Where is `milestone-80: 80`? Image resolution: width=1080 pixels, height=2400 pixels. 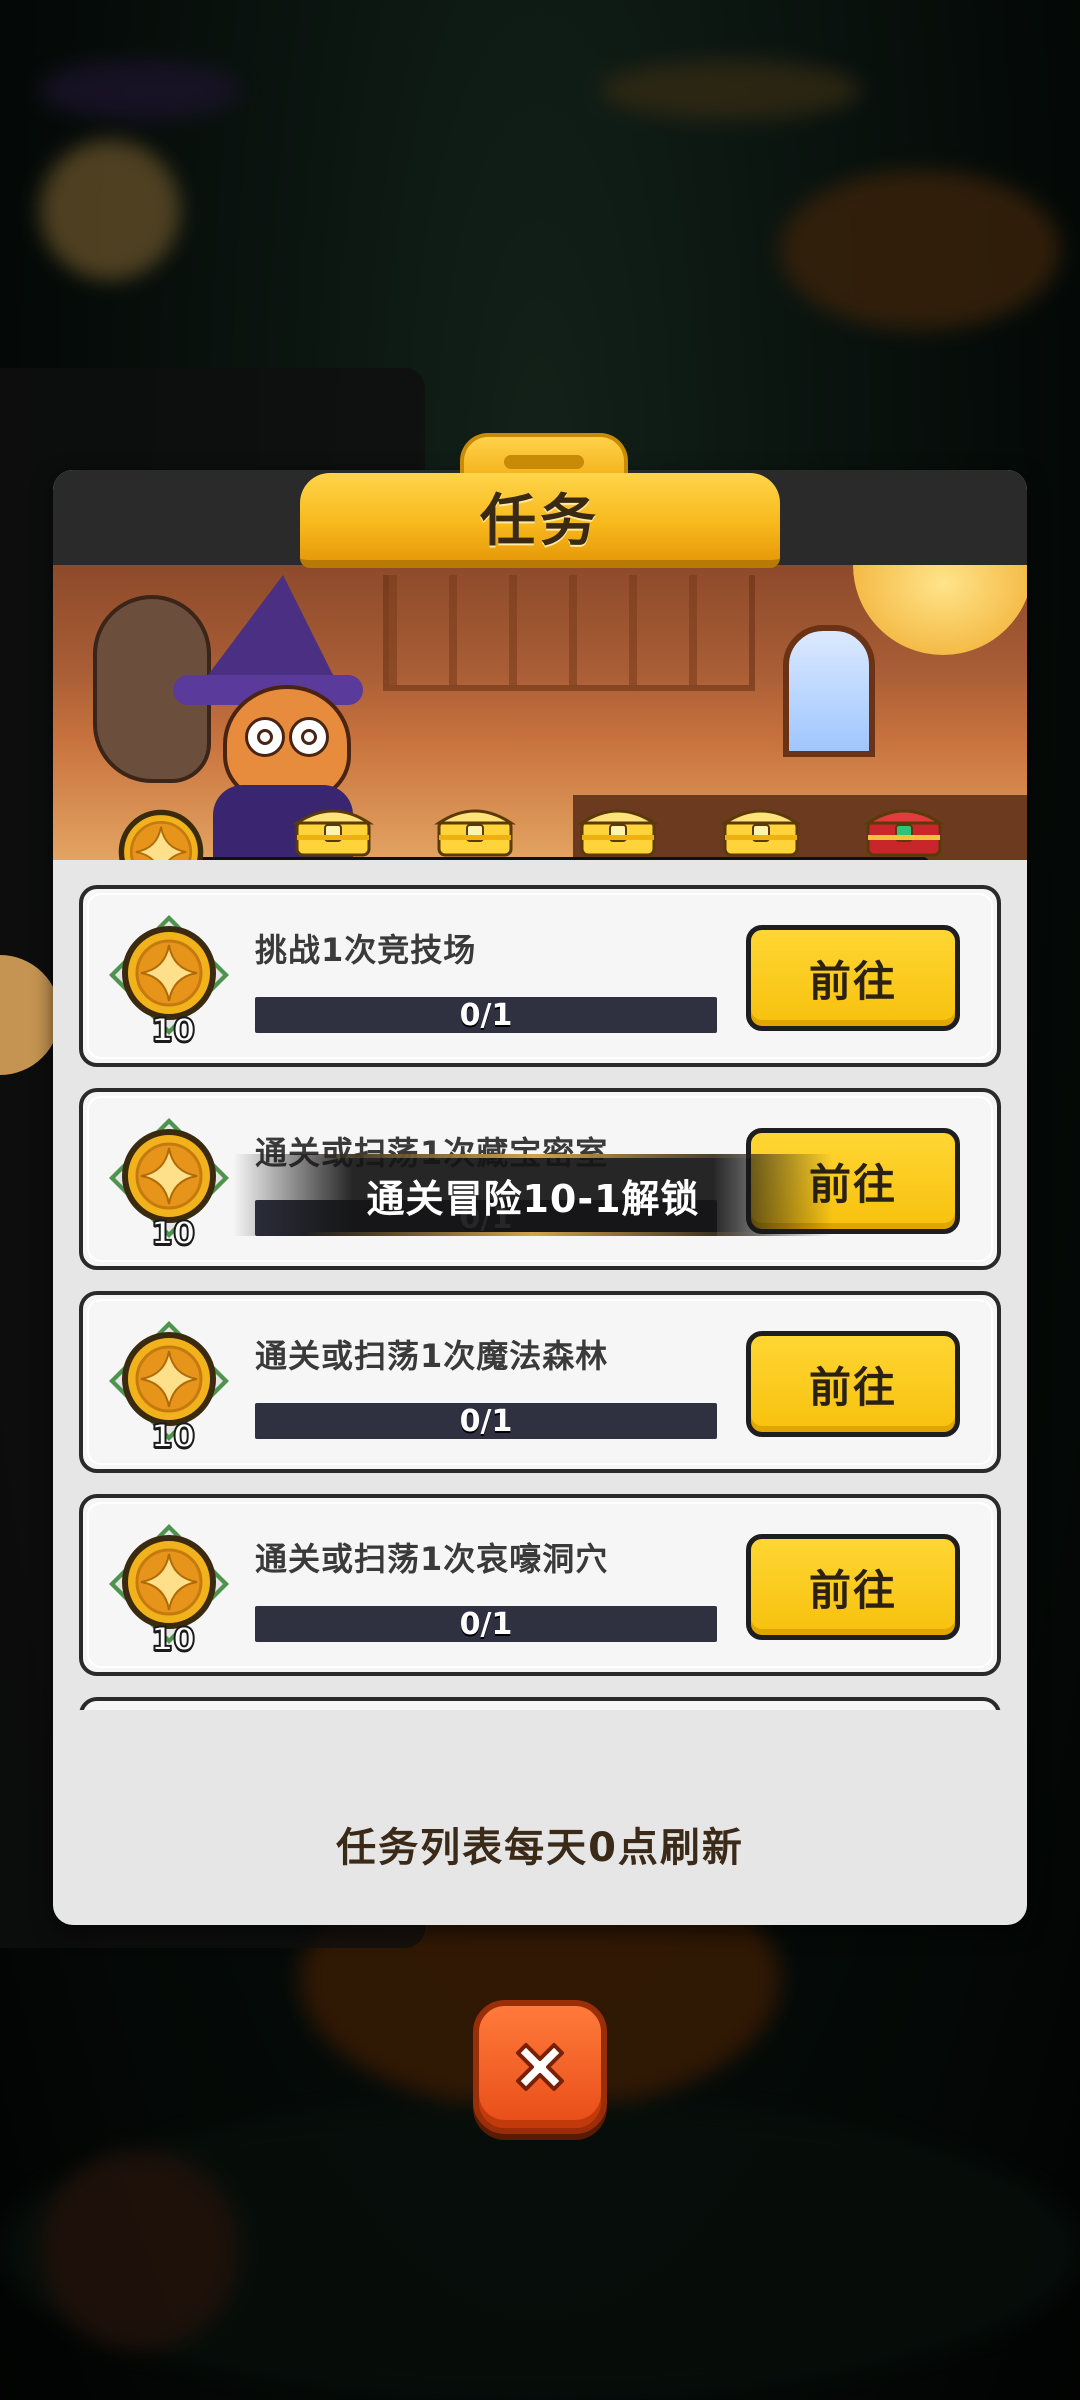
milestone-80: 80 is located at coordinates (761, 828).